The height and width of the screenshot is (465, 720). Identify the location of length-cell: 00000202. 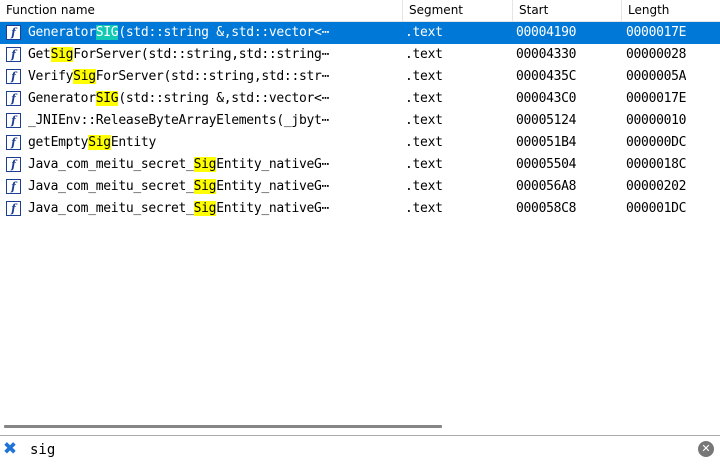
(656, 186).